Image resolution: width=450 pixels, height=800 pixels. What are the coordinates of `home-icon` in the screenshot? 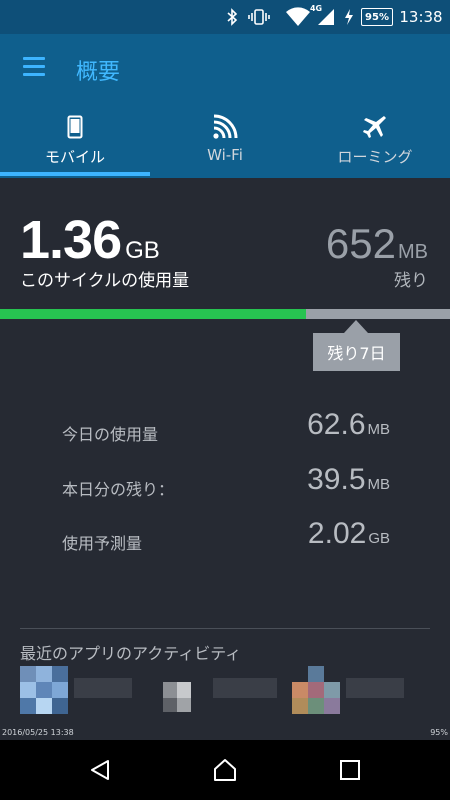 It's located at (225, 770).